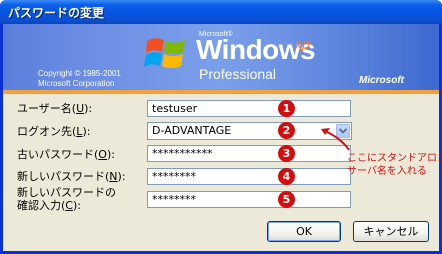  I want to click on copyright-line-1: Copyright © 1985-2001, so click(79, 73).